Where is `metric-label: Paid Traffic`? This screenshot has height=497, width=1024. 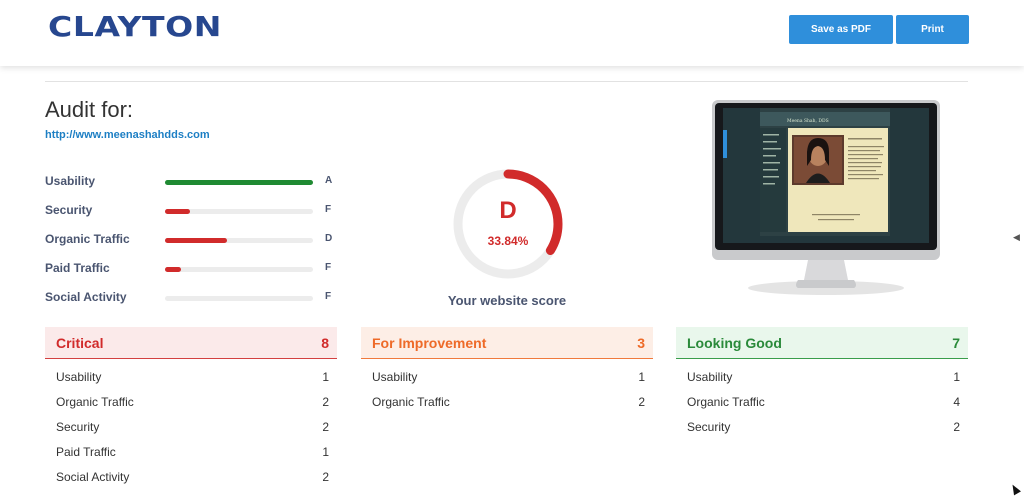
metric-label: Paid Traffic is located at coordinates (77, 268).